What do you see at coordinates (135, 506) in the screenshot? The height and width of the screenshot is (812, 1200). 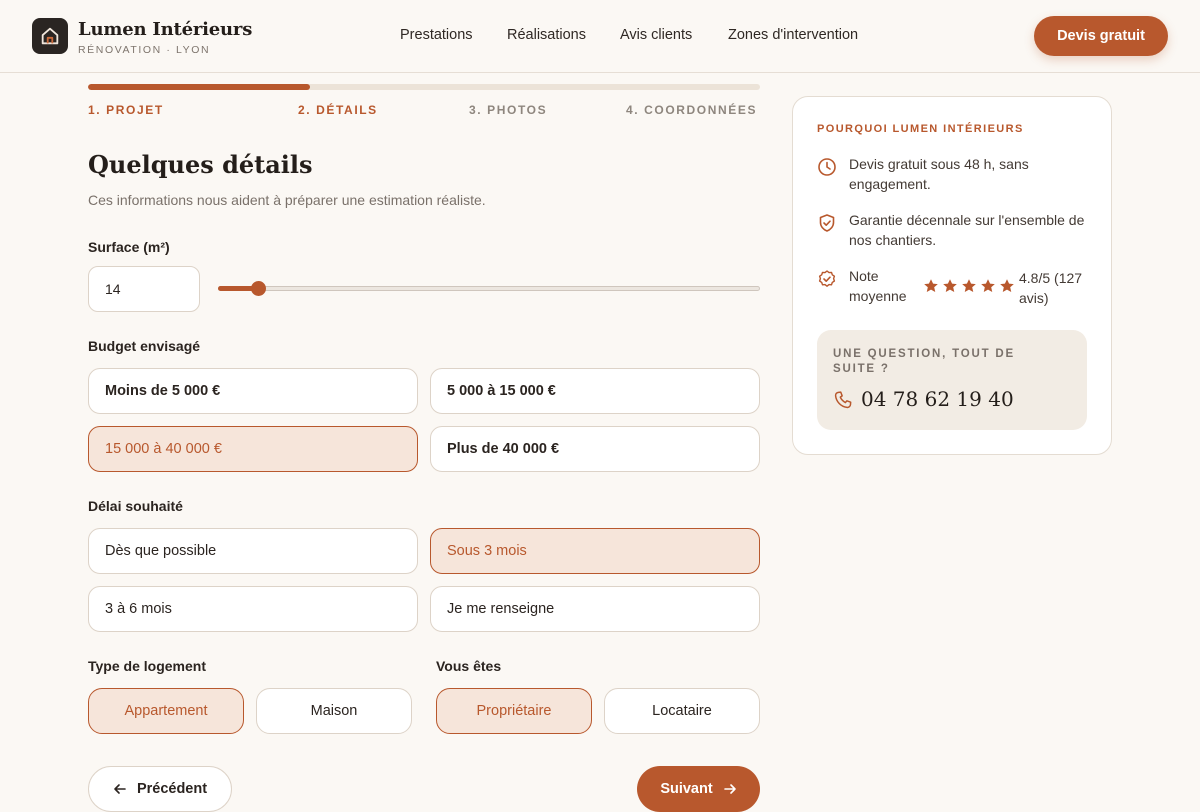 I see `delay-label: Délai souhaité` at bounding box center [135, 506].